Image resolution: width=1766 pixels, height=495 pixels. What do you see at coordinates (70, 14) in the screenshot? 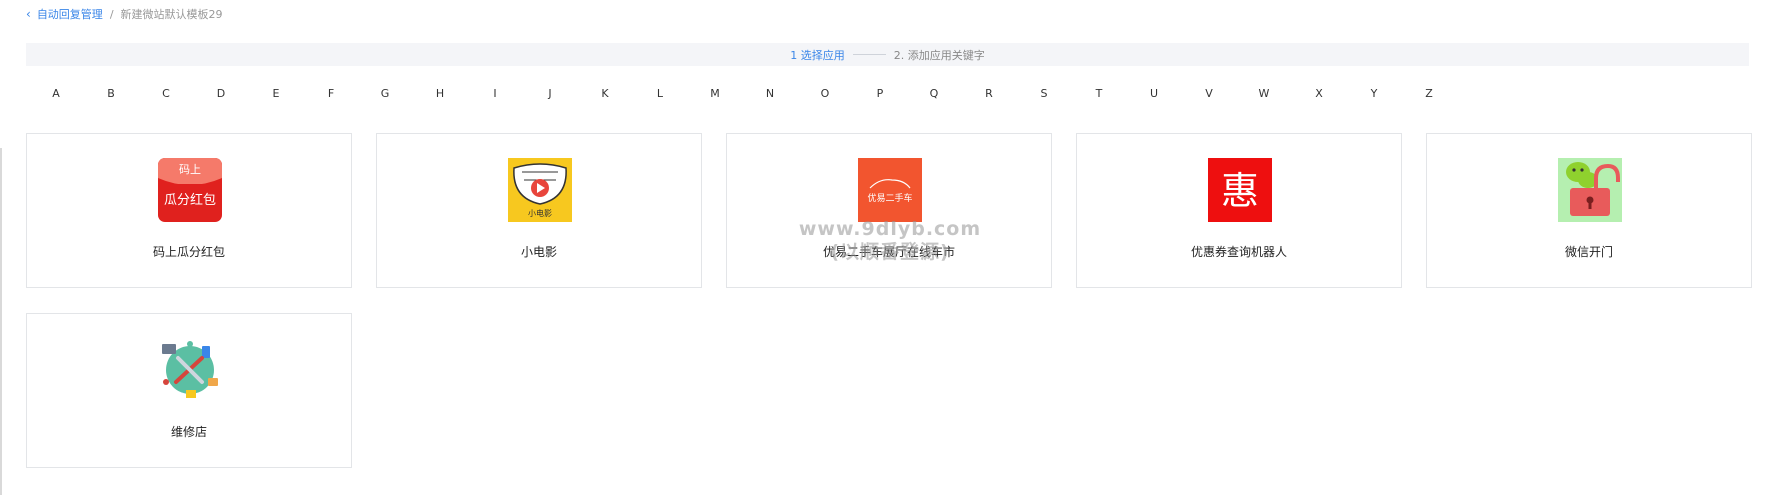
I see `breadcrumb-link-auto-reply: 自动回复管理` at bounding box center [70, 14].